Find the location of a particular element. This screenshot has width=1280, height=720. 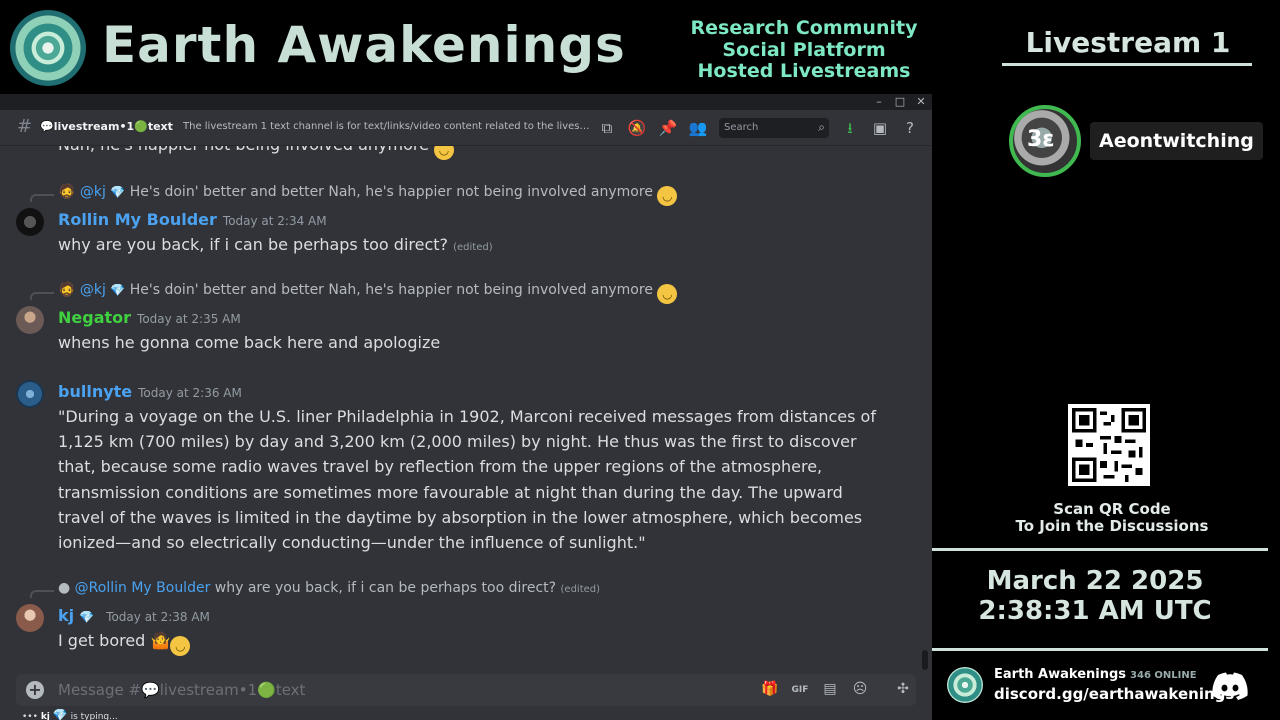

download-icon: ⭳ is located at coordinates (850, 128).